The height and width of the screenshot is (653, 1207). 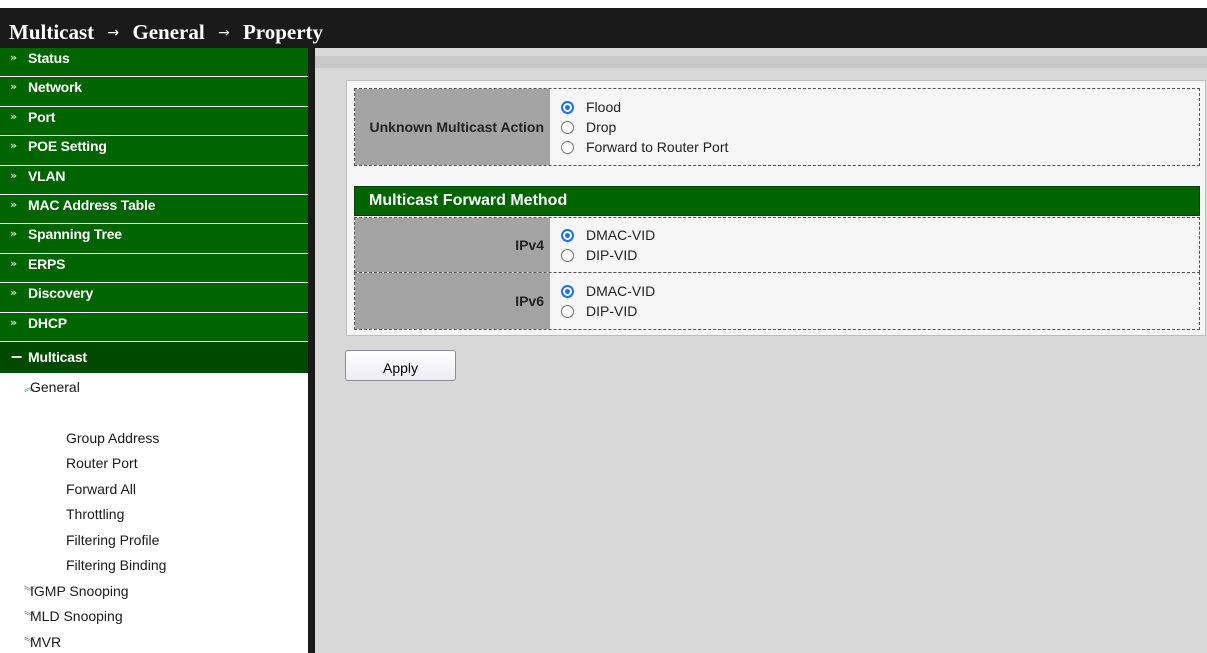 I want to click on sidebar-group-general: ︽ General, so click(x=154, y=387).